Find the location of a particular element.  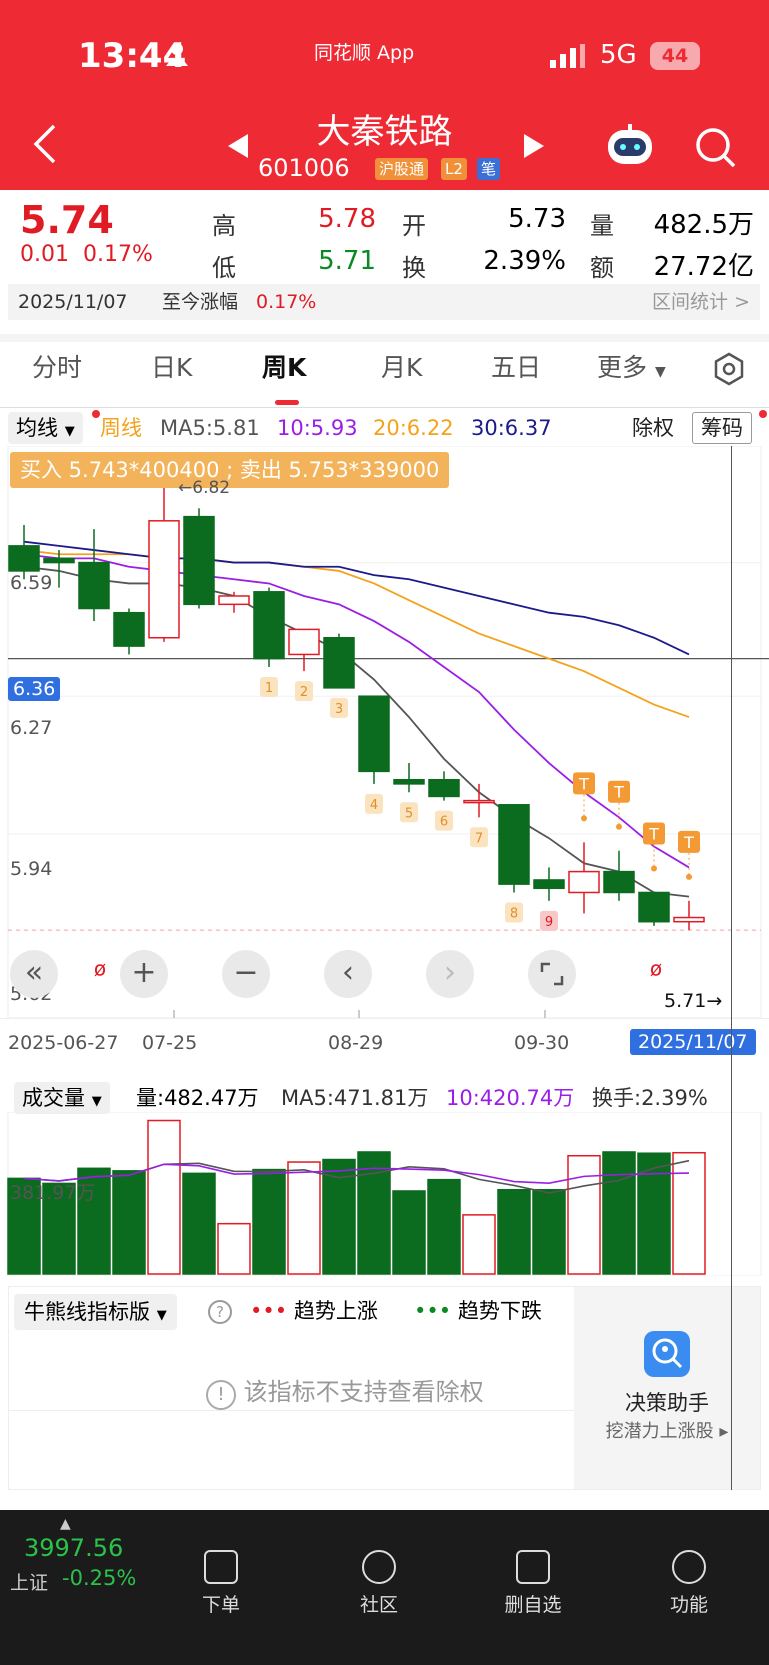

zoom-out-button: − is located at coordinates (246, 974).